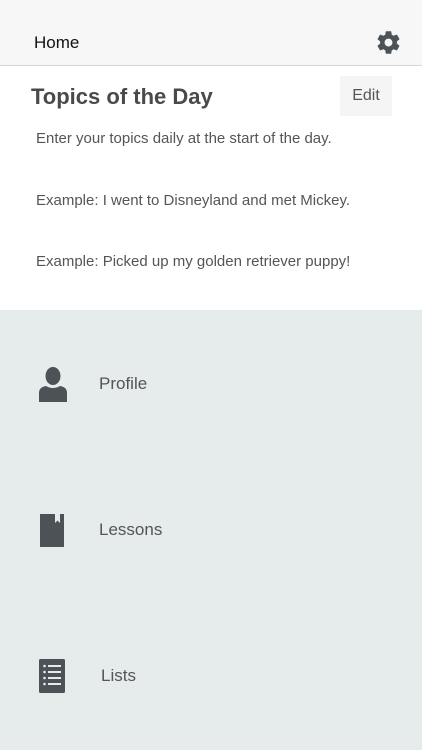 The image size is (422, 750). What do you see at coordinates (211, 33) in the screenshot?
I see `navigation-bar: Home` at bounding box center [211, 33].